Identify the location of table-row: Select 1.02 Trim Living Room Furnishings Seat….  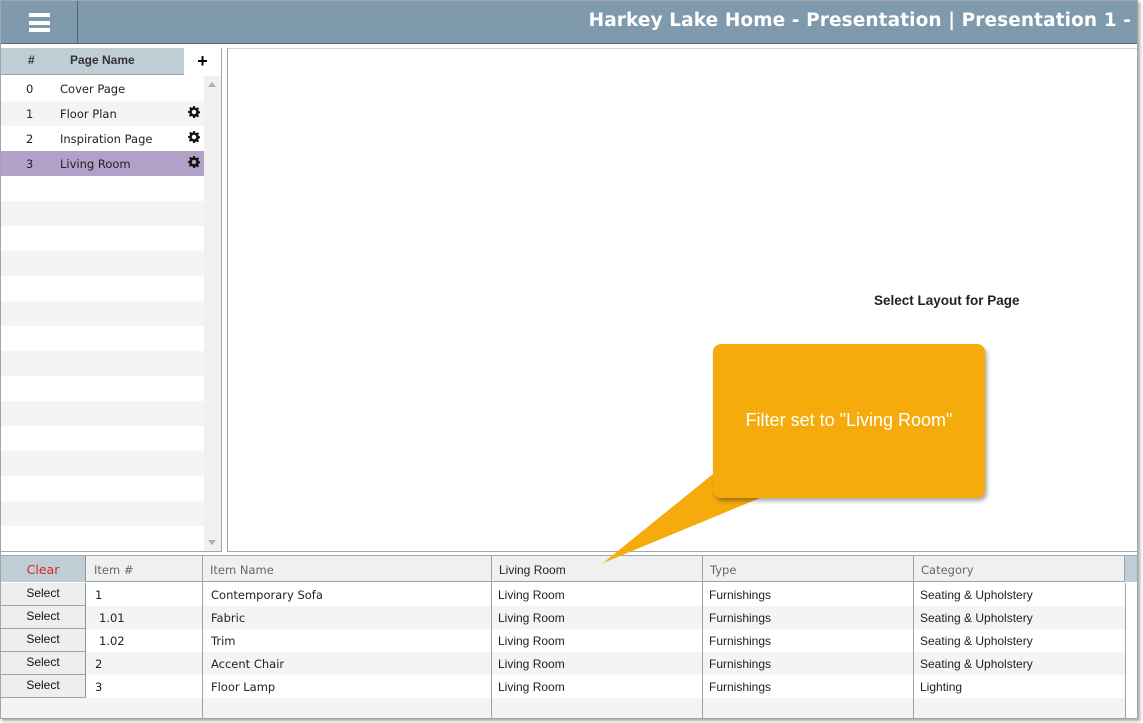
(563, 640).